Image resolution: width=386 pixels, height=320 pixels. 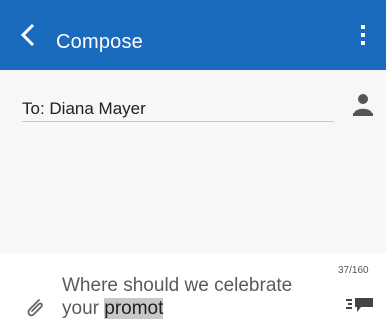 I want to click on page-title: Compose, so click(x=99, y=42).